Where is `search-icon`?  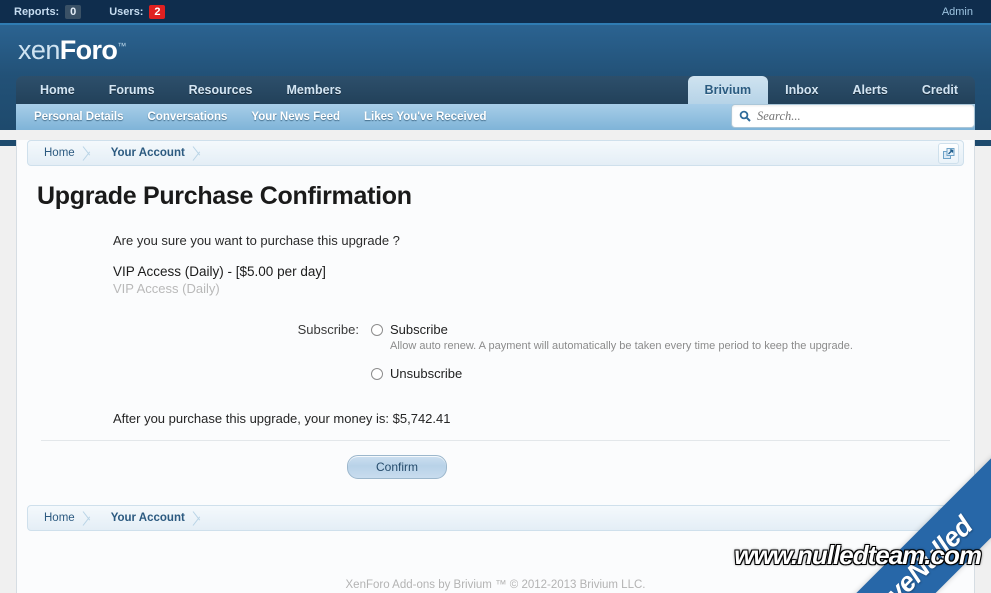
search-icon is located at coordinates (745, 116).